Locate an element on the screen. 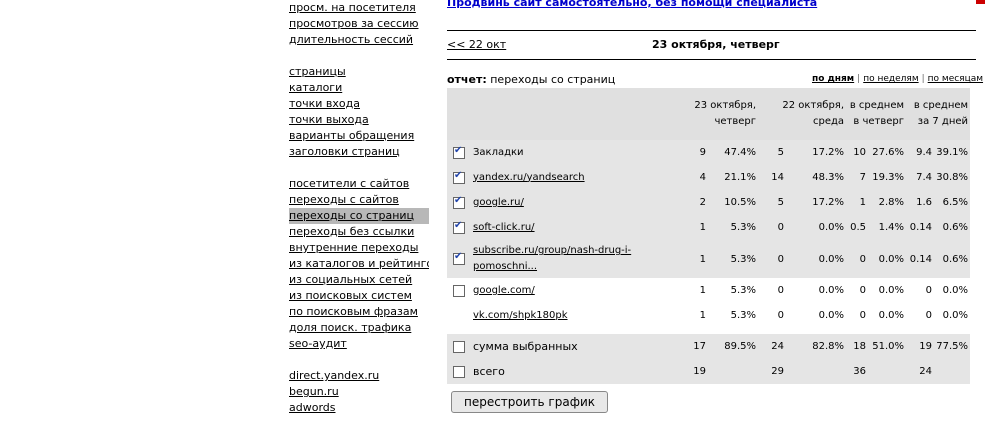 The height and width of the screenshot is (421, 985). total-row: всего 19 29 36 24 is located at coordinates (709, 371).